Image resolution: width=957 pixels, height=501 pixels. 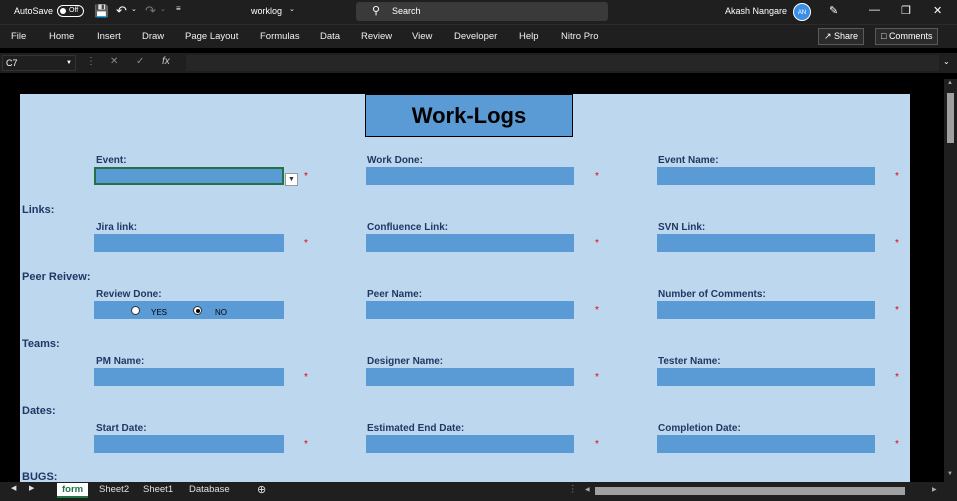 What do you see at coordinates (422, 36) in the screenshot?
I see `menu-view: View` at bounding box center [422, 36].